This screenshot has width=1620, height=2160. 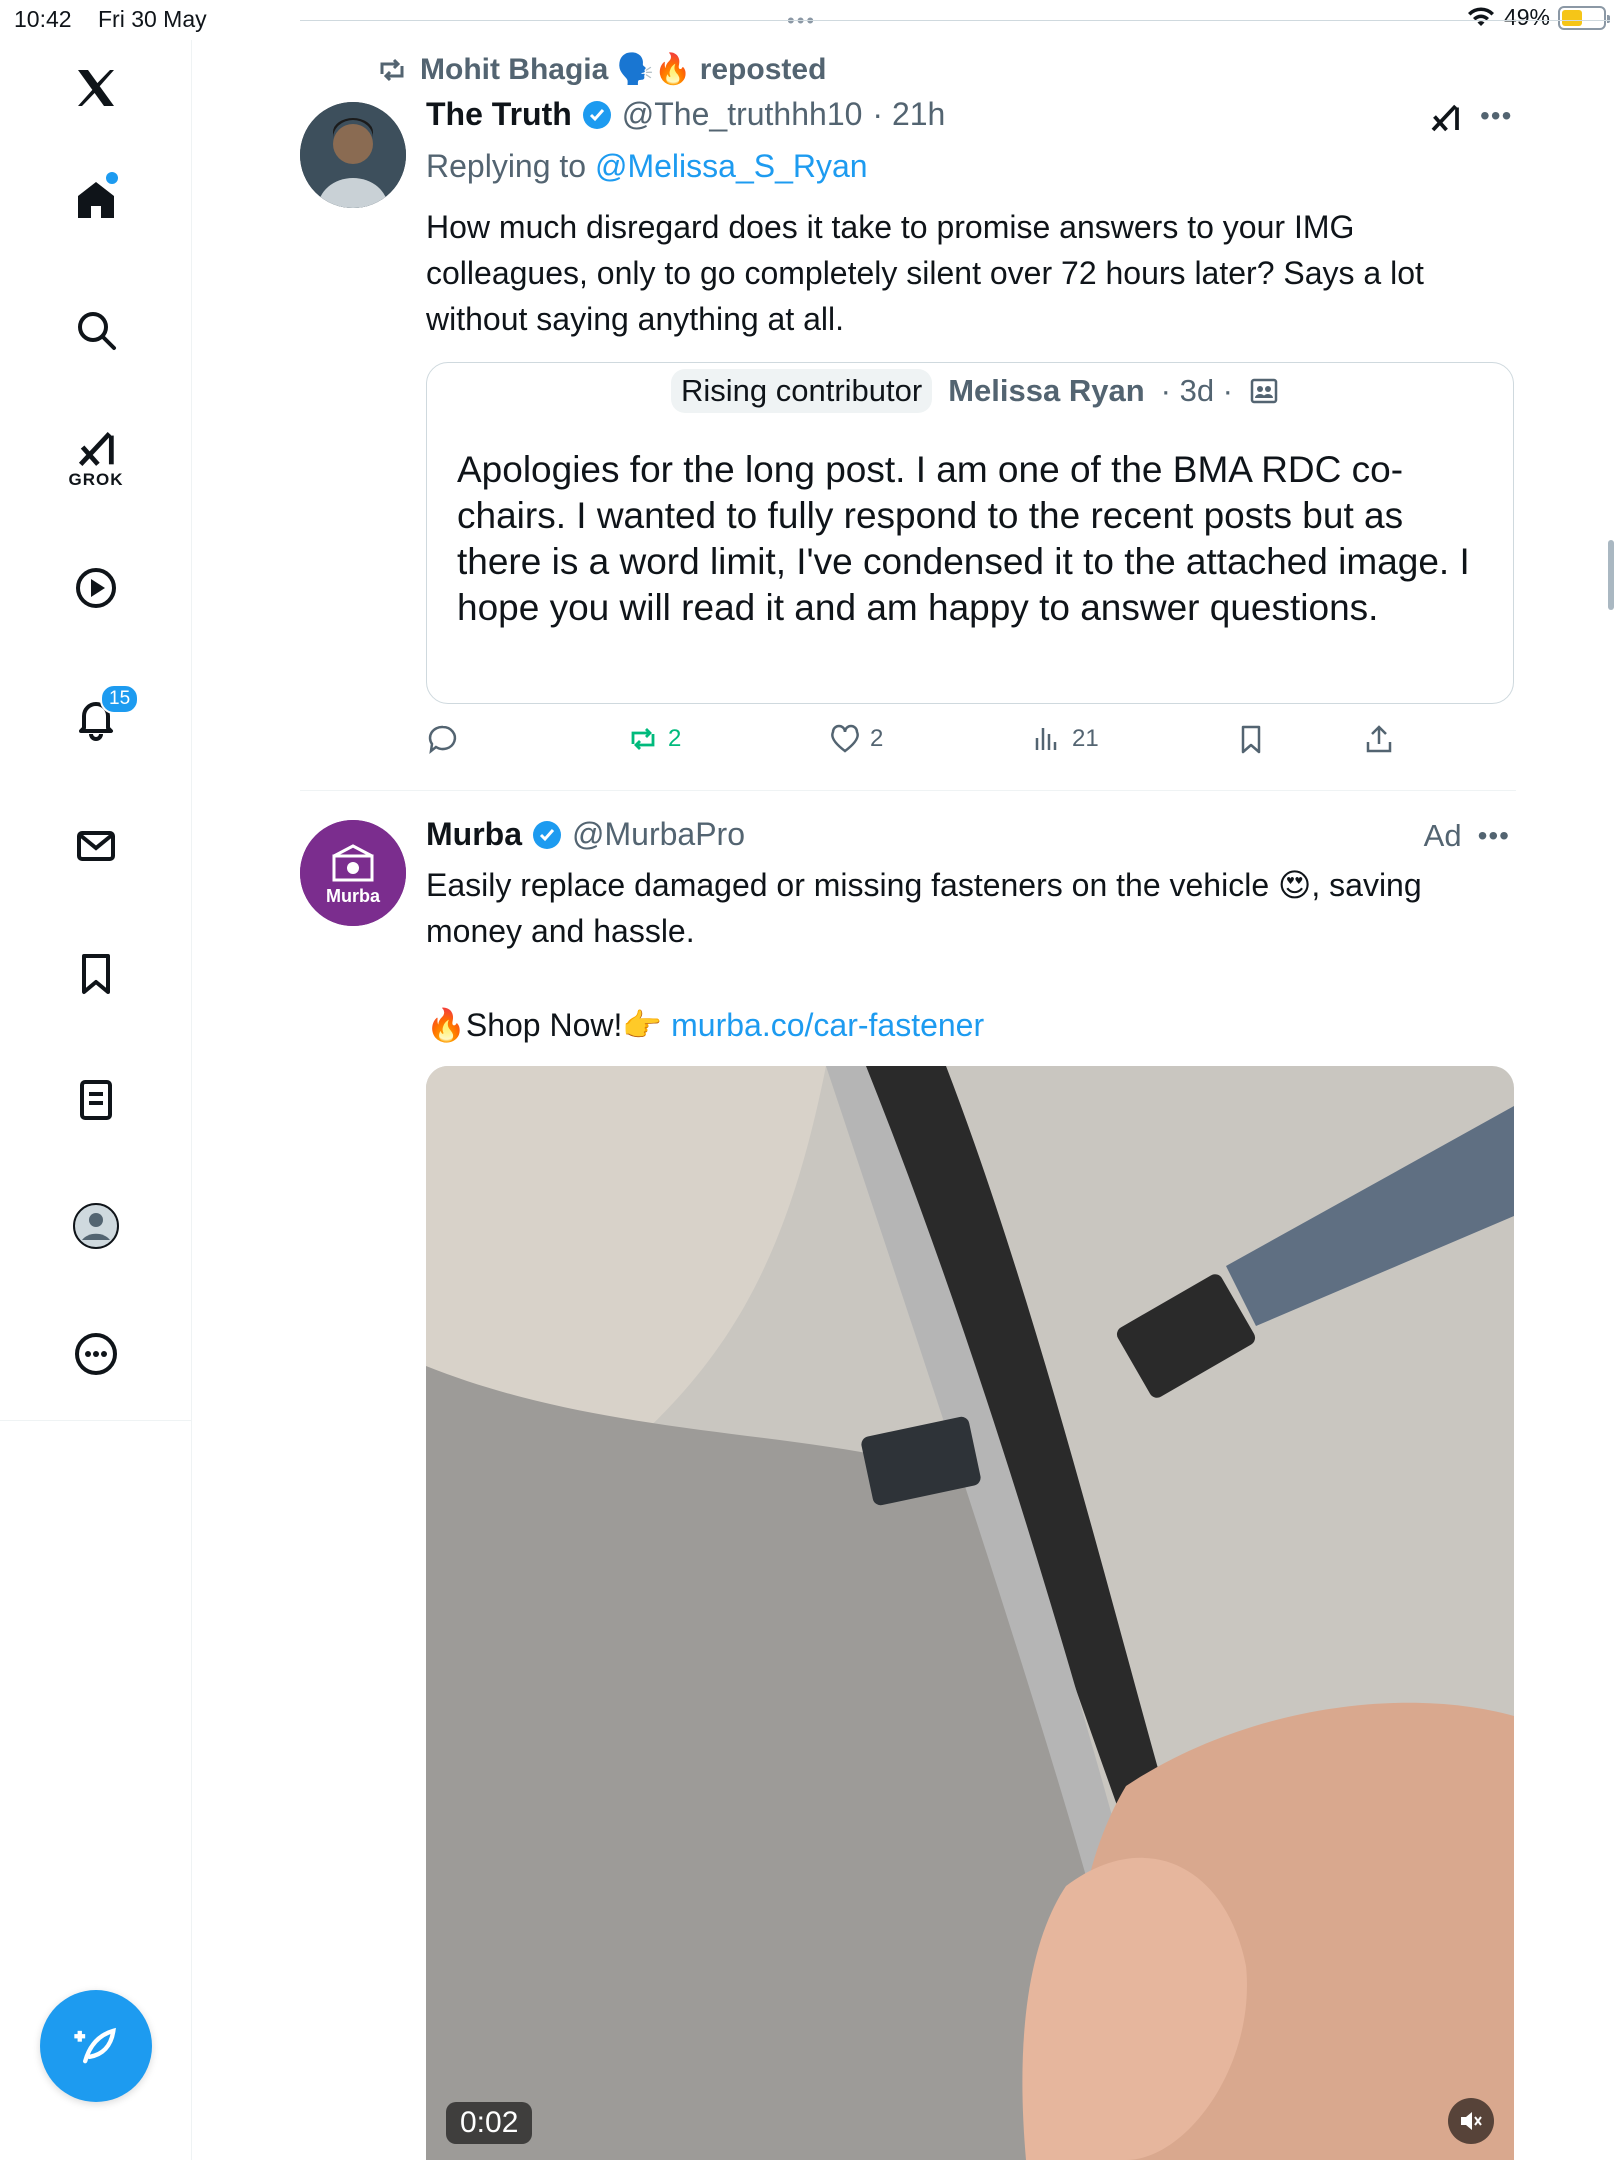 I want to click on status-indicators: 49%, so click(x=1538, y=17).